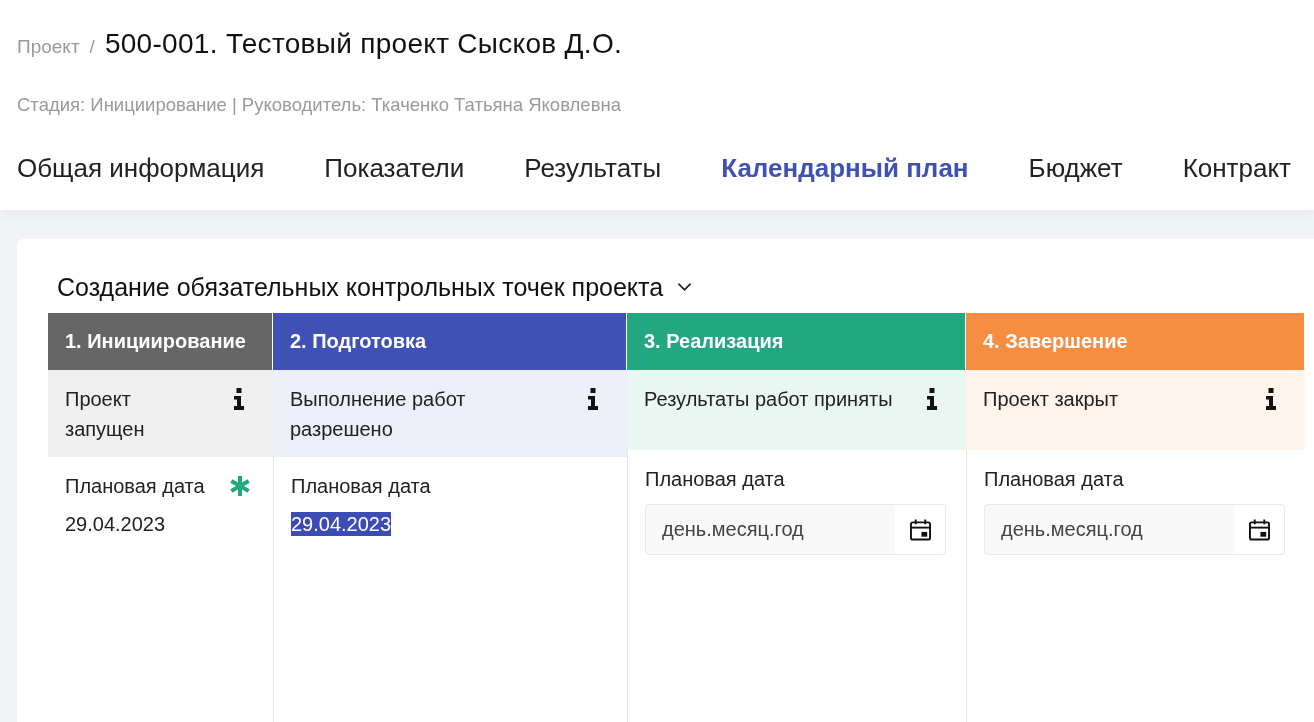 This screenshot has height=722, width=1314. Describe the element at coordinates (593, 168) in the screenshot. I see `tab: Результаты` at that location.